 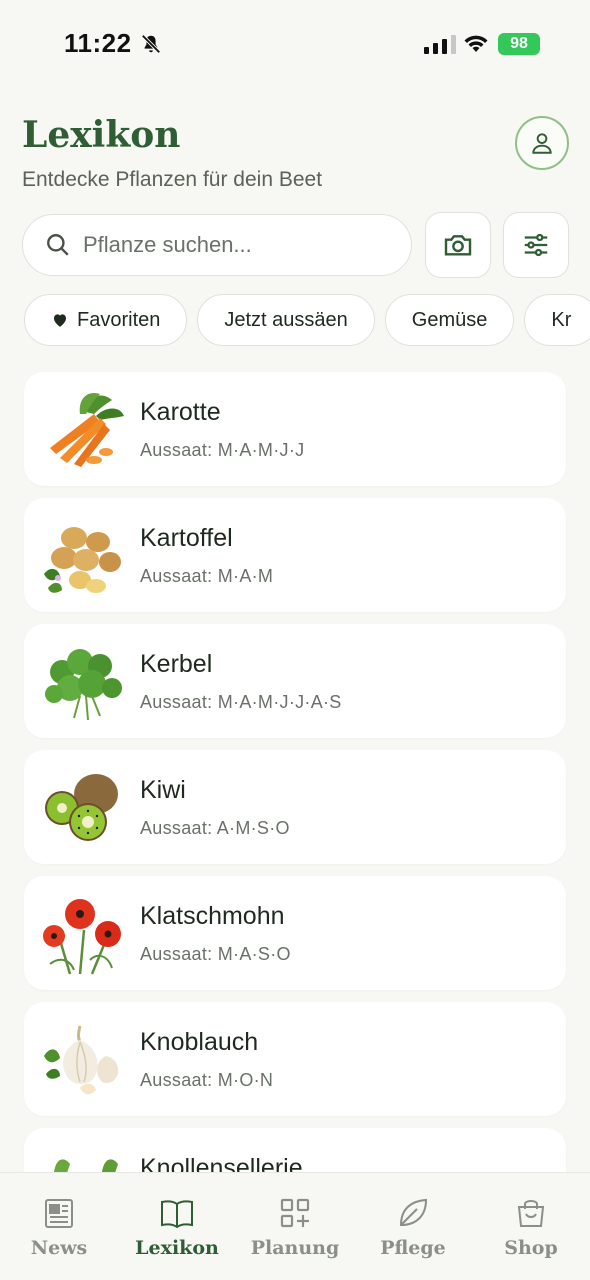 What do you see at coordinates (222, 450) in the screenshot?
I see `plant-sowing: Aussaat: M·A·M·J·J` at bounding box center [222, 450].